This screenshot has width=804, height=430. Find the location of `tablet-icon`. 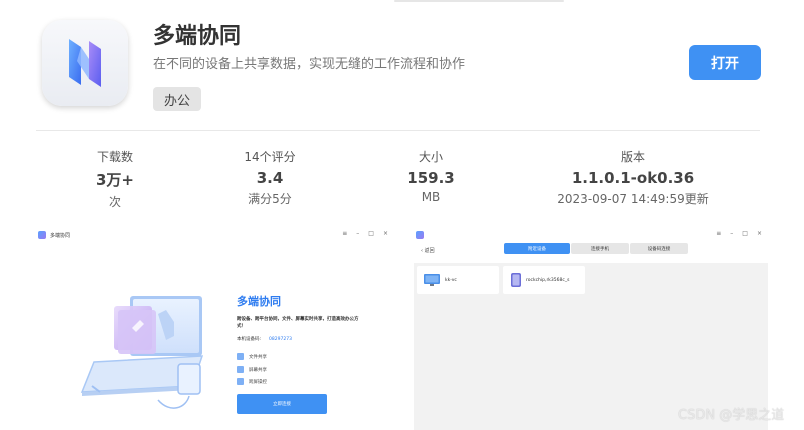

tablet-icon is located at coordinates (516, 280).